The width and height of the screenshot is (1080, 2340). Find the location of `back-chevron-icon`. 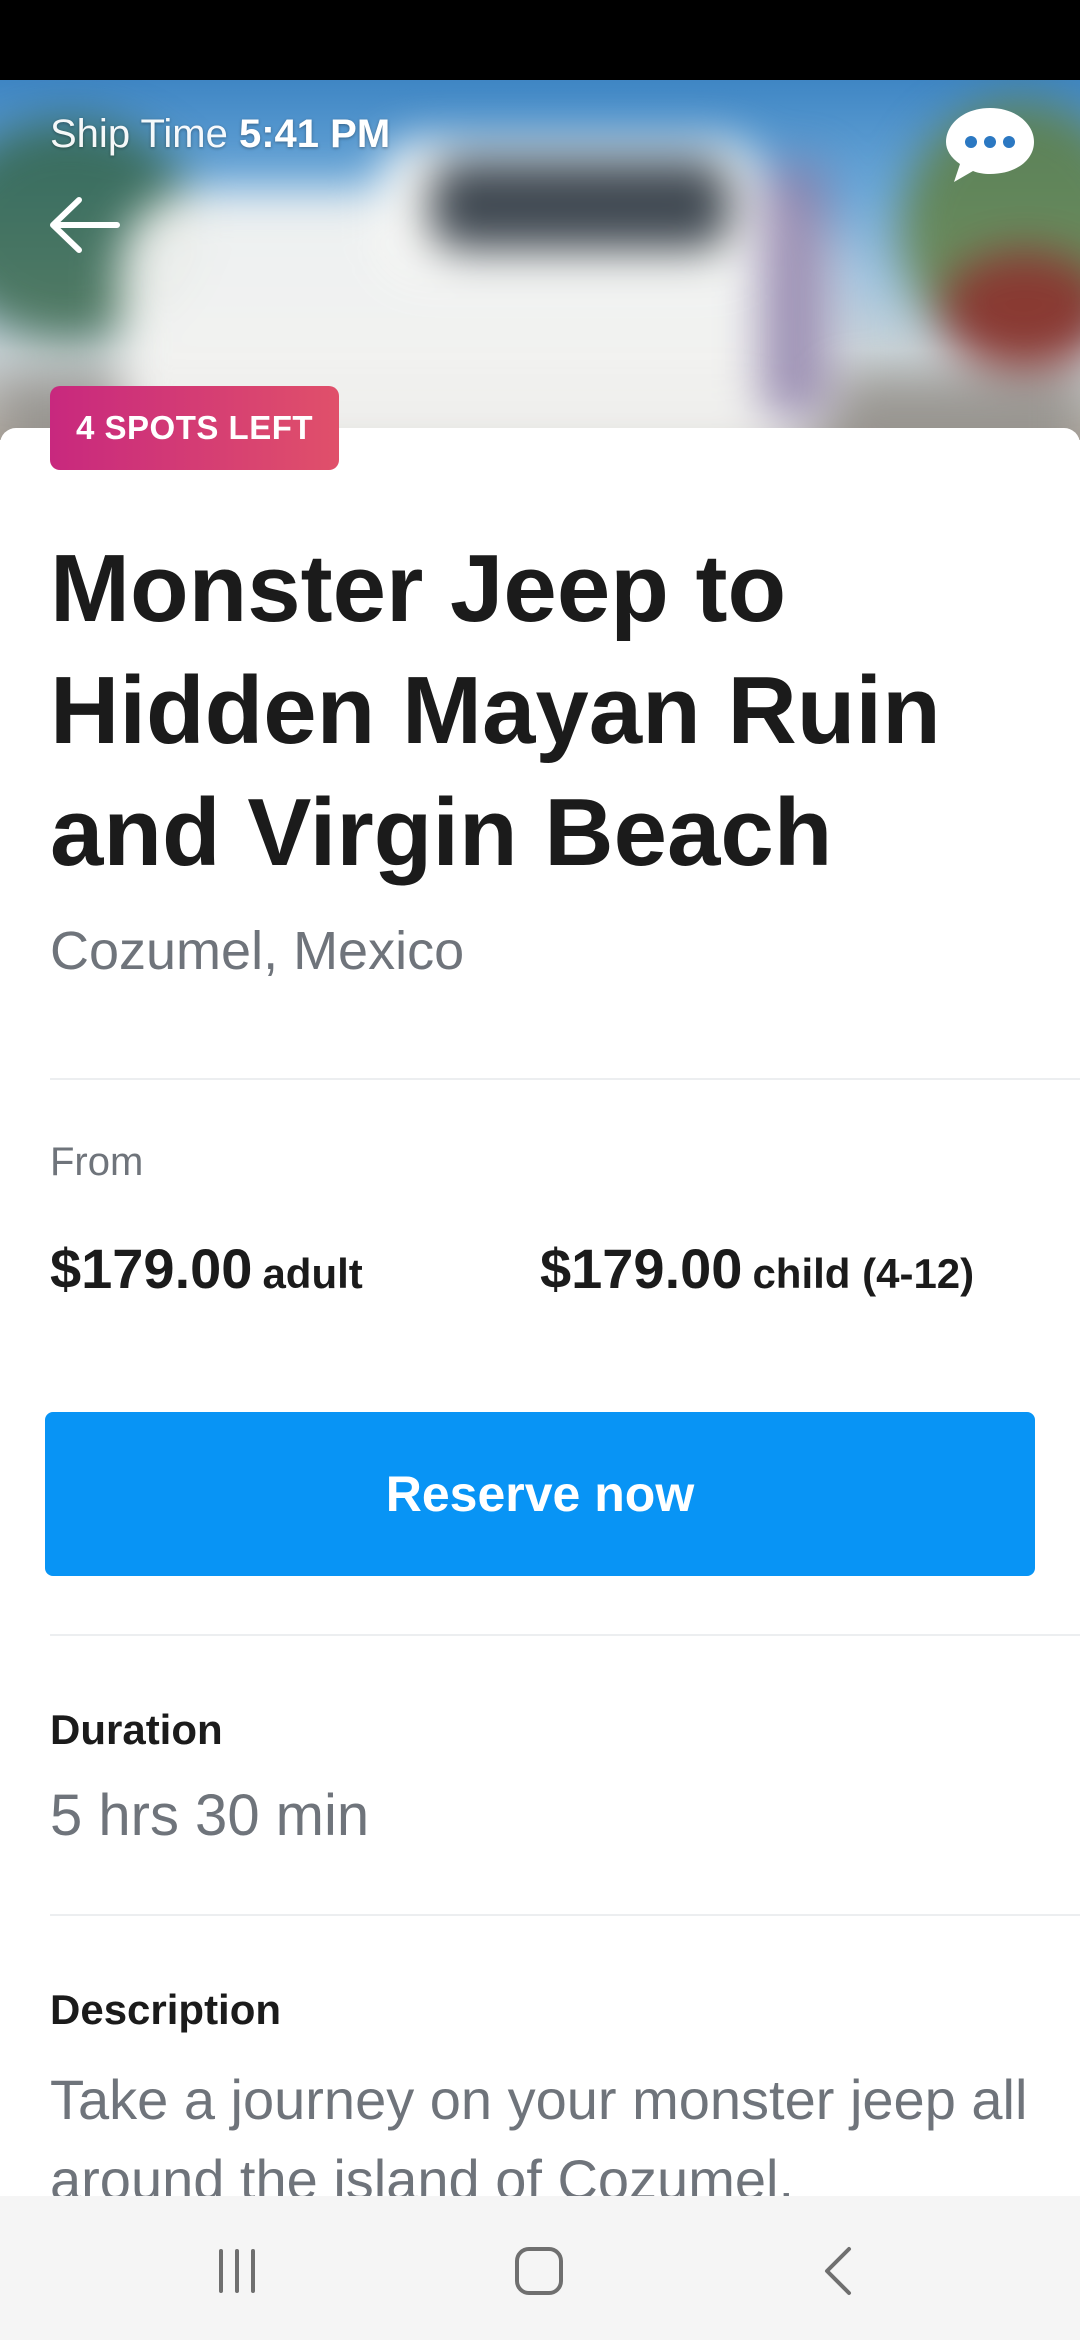

back-chevron-icon is located at coordinates (838, 2271).